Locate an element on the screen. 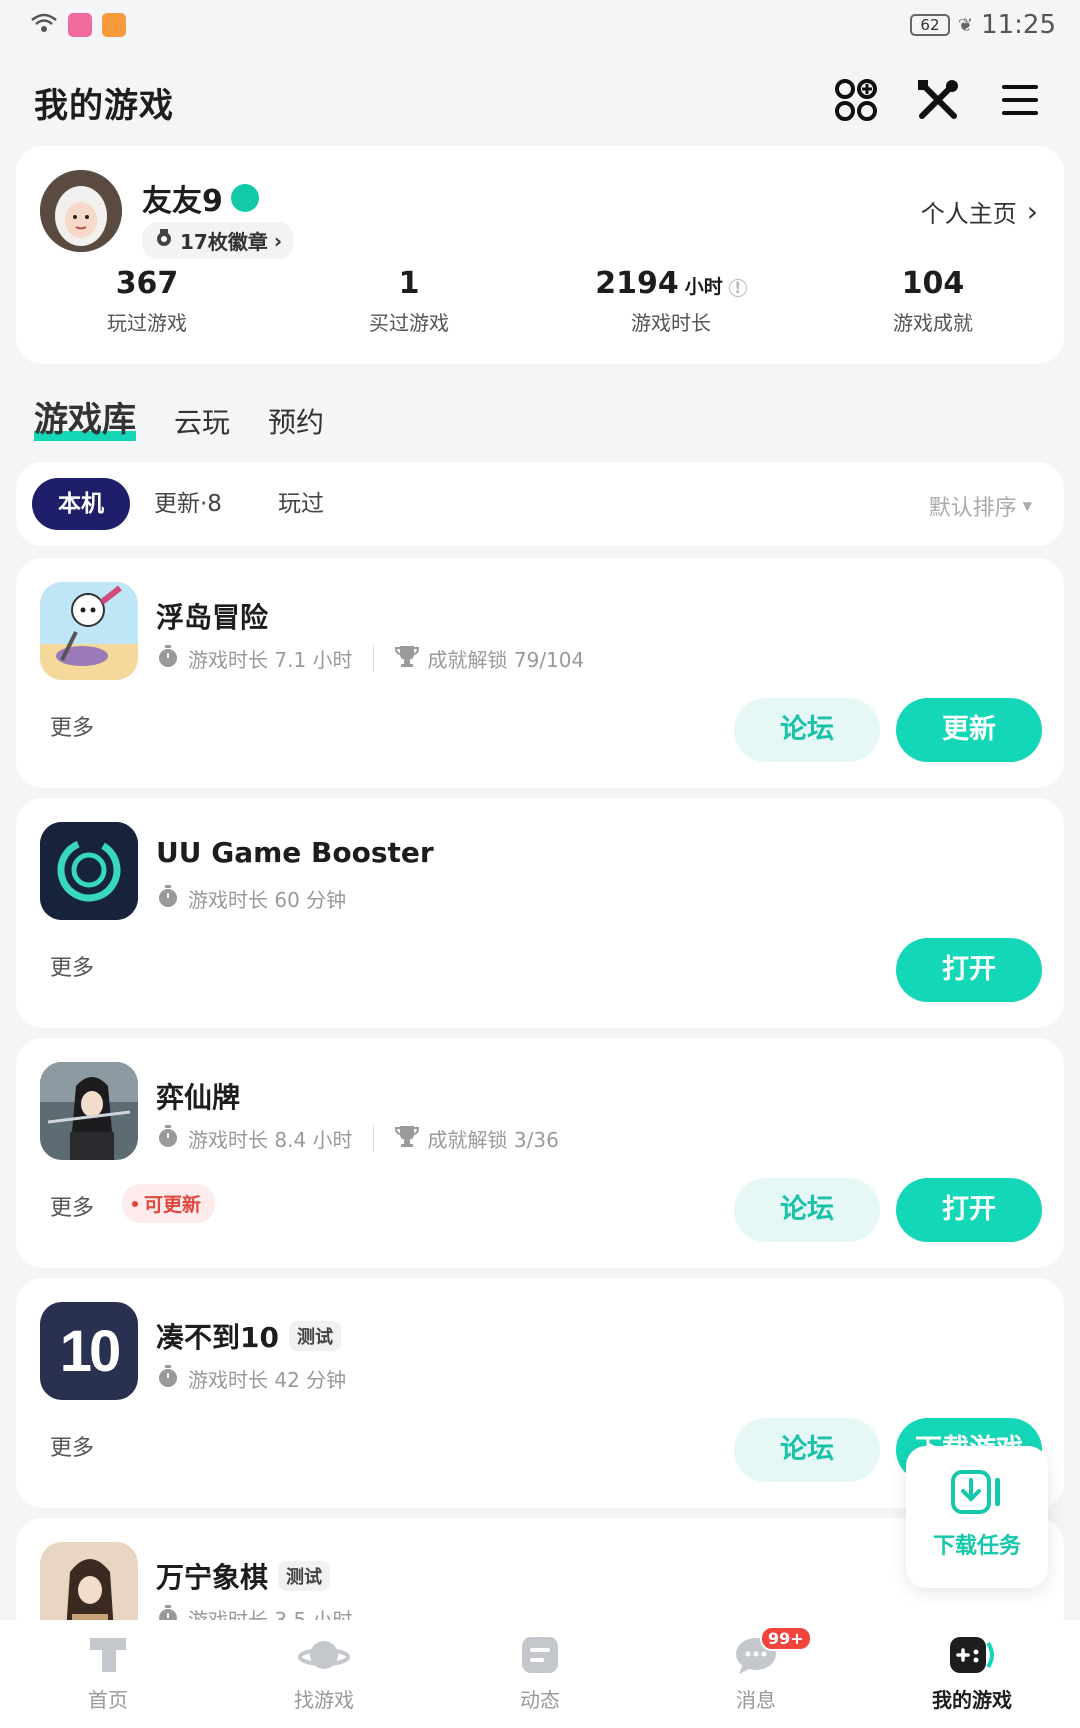 Image resolution: width=1080 pixels, height=1728 pixels. update-button: 更新 is located at coordinates (969, 730).